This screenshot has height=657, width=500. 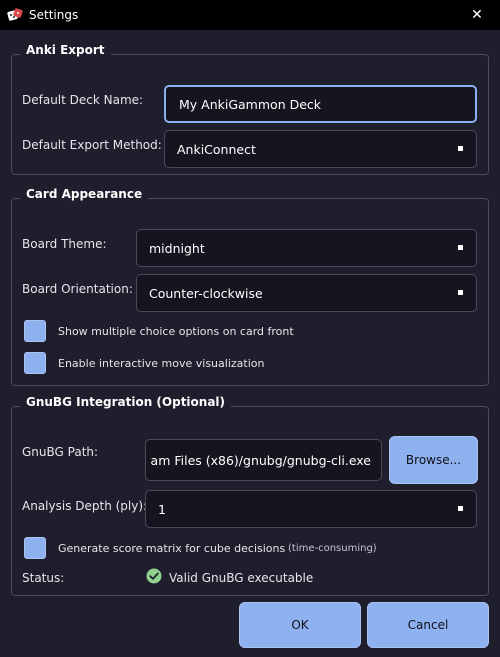 I want to click on check-circle-icon, so click(x=154, y=576).